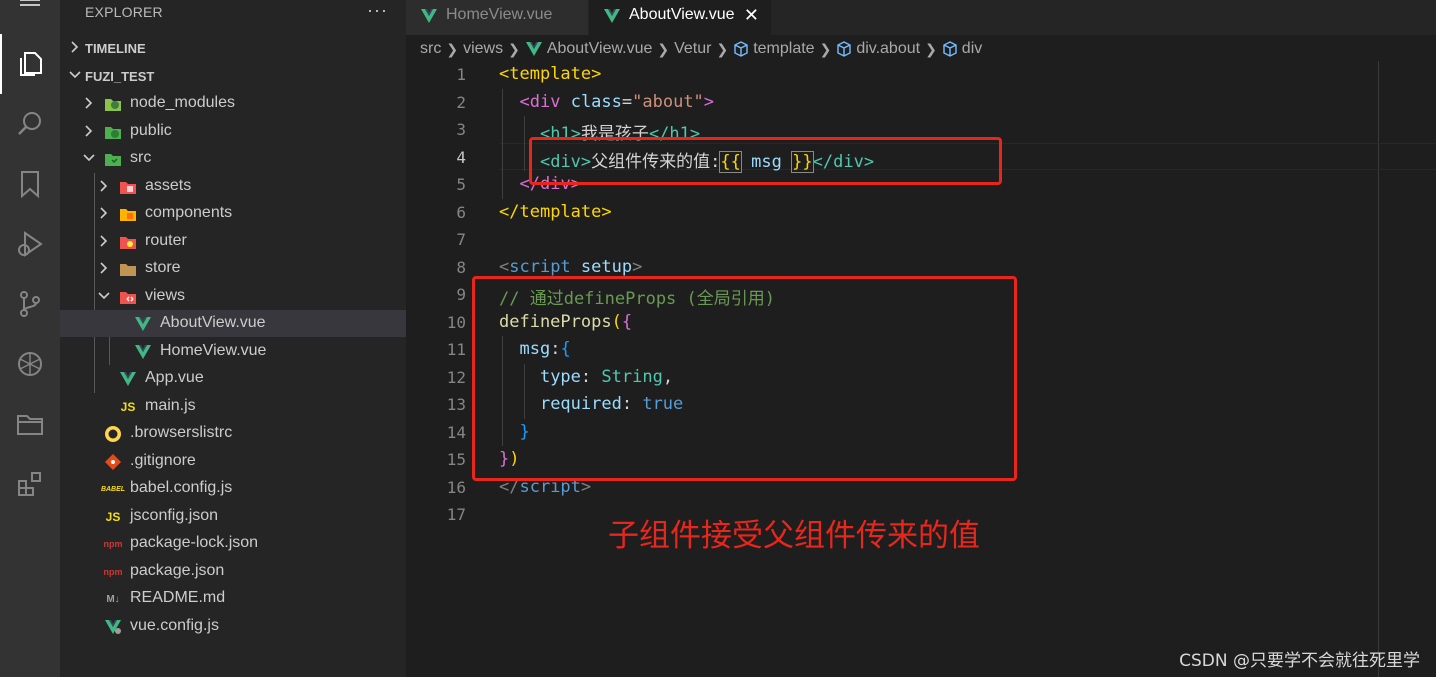  I want to click on tree-file-aboutview: AboutView.vue, so click(233, 323).